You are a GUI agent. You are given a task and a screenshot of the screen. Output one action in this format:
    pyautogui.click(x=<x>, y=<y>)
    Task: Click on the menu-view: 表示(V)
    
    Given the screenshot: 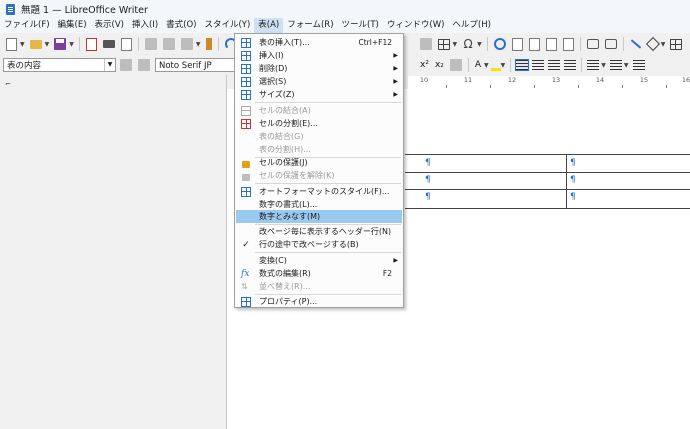 What is the action you would take?
    pyautogui.click(x=109, y=25)
    